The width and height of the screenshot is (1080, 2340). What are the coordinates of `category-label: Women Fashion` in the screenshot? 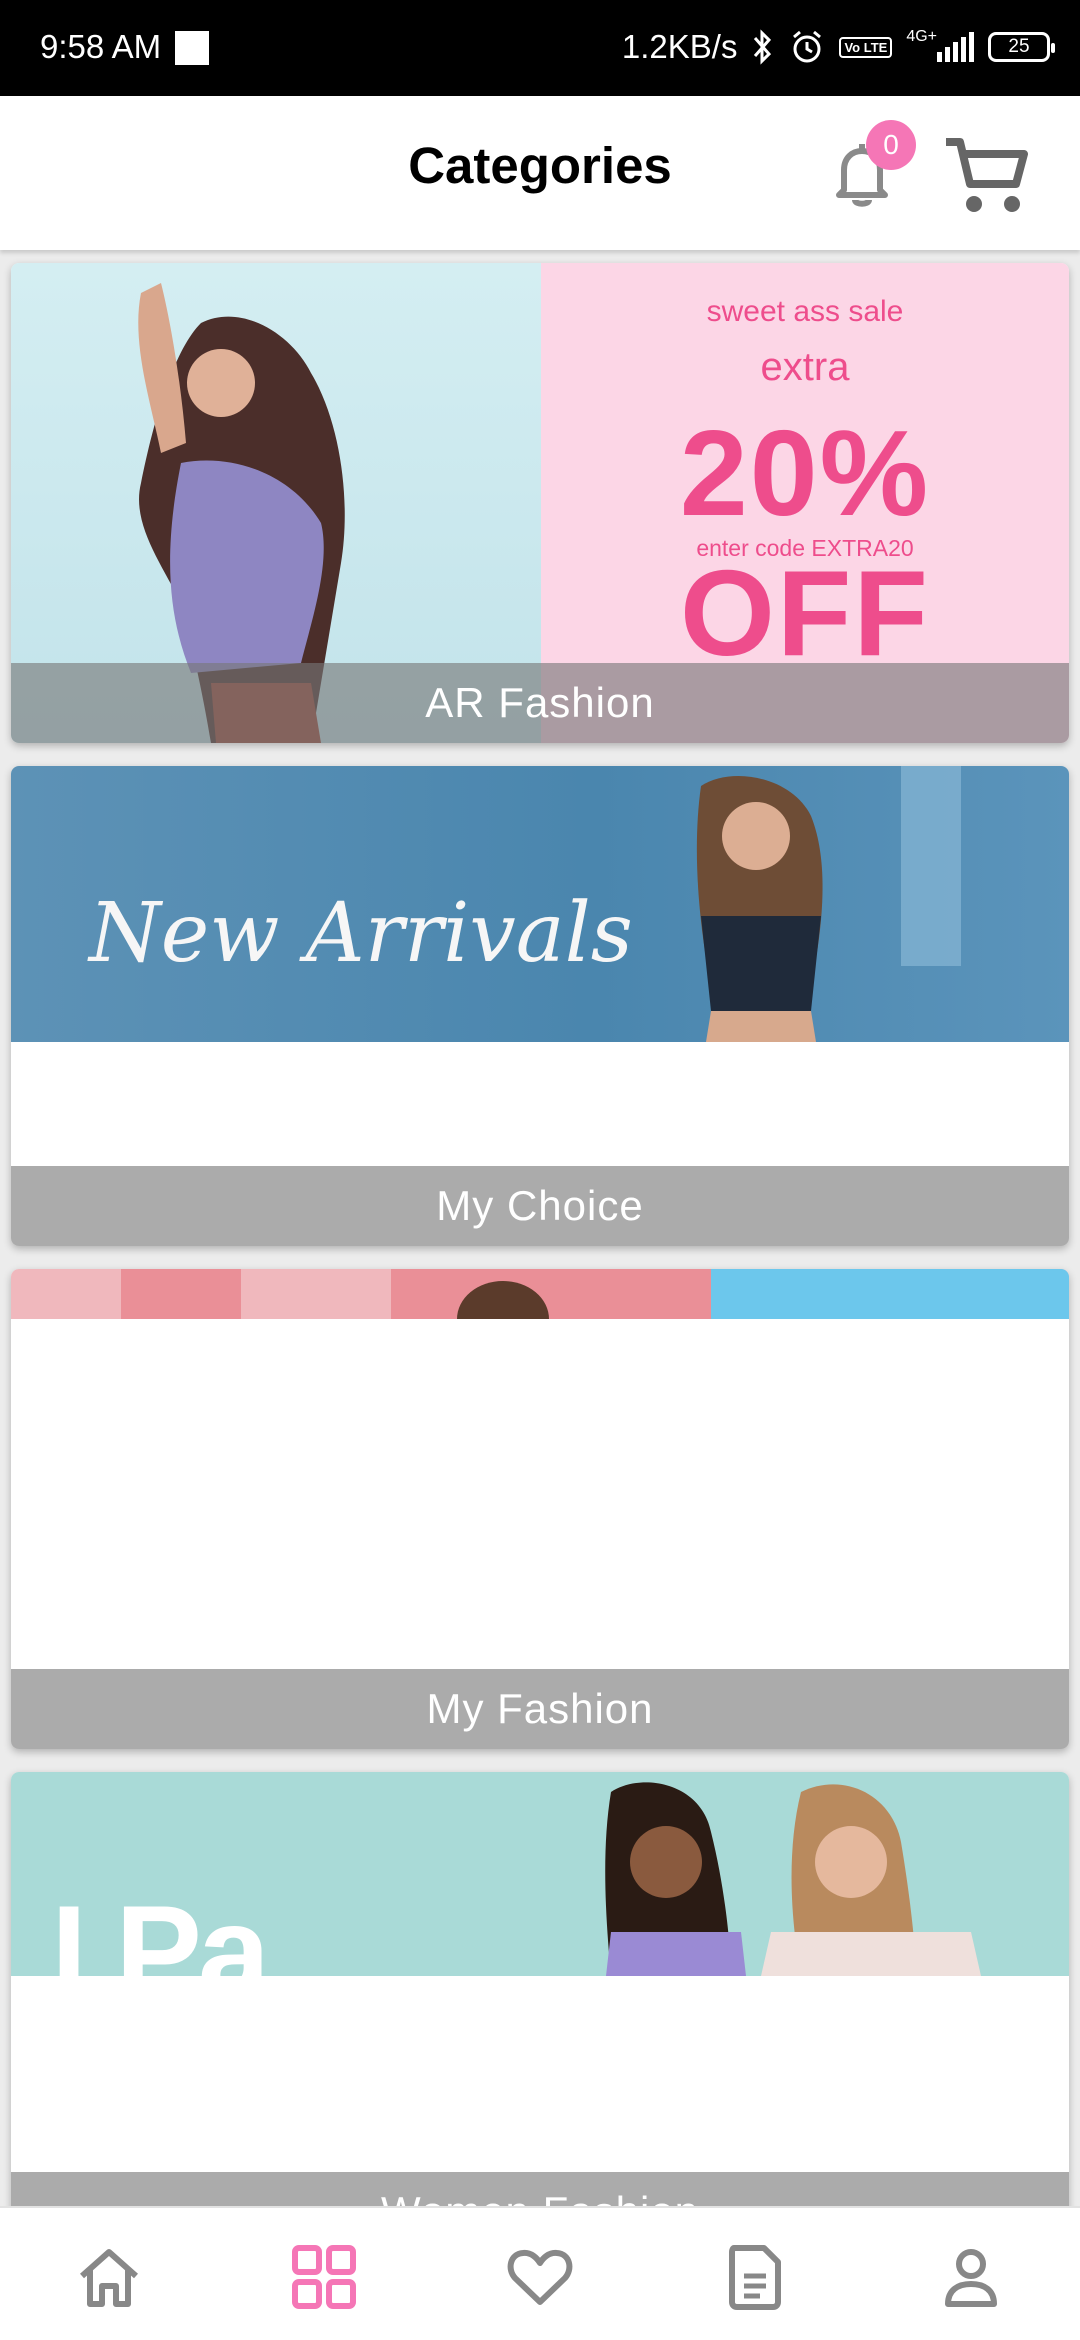 It's located at (540, 2189).